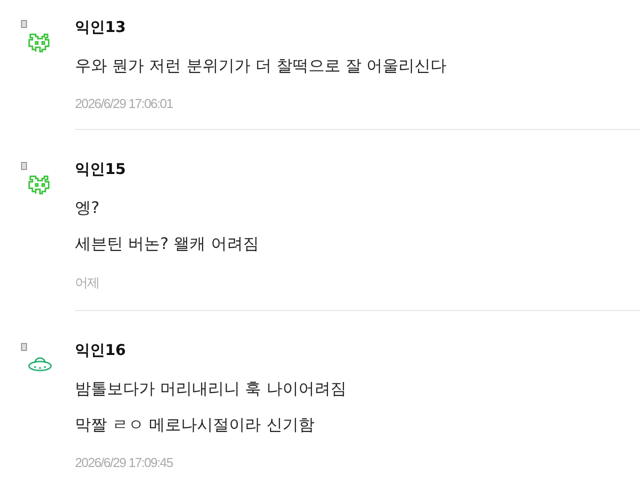 This screenshot has height=492, width=640. What do you see at coordinates (40, 364) in the screenshot?
I see `ufo-icon` at bounding box center [40, 364].